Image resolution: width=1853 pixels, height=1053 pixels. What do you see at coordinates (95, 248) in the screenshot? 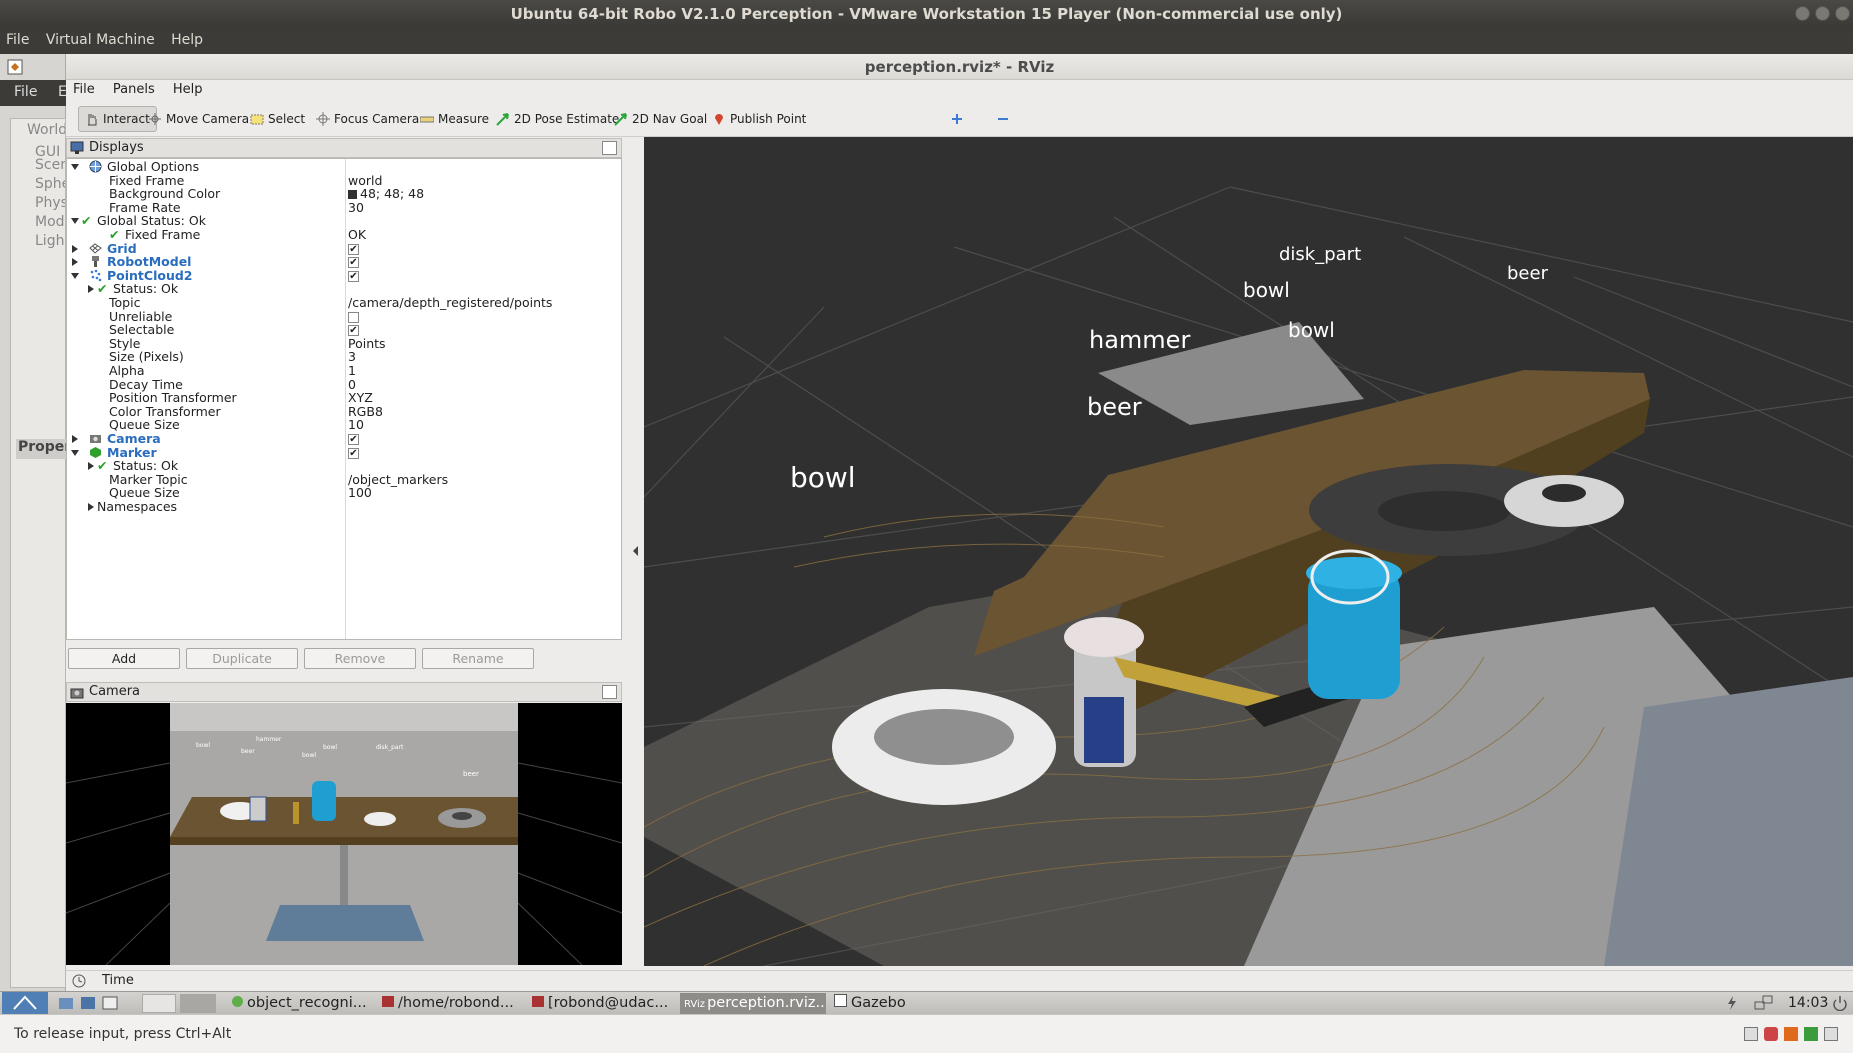
I see `grid-icon` at bounding box center [95, 248].